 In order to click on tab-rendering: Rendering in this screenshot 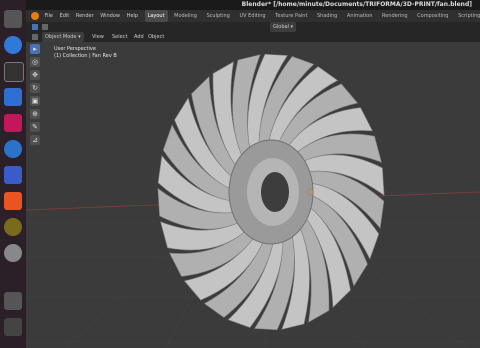, I will do `click(395, 16)`.